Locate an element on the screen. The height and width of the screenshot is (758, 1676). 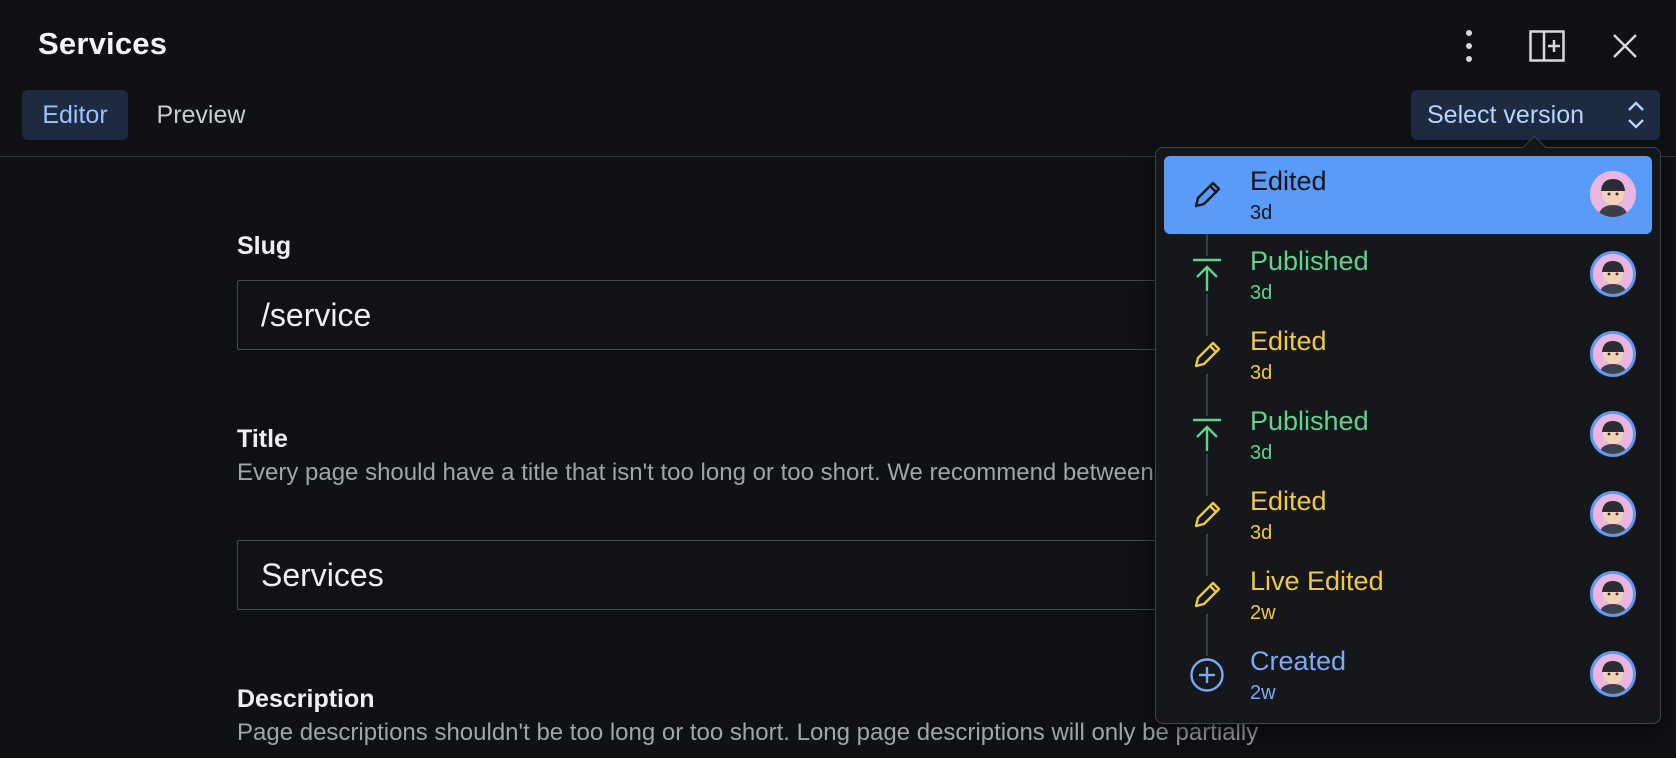
close-icon is located at coordinates (1625, 46).